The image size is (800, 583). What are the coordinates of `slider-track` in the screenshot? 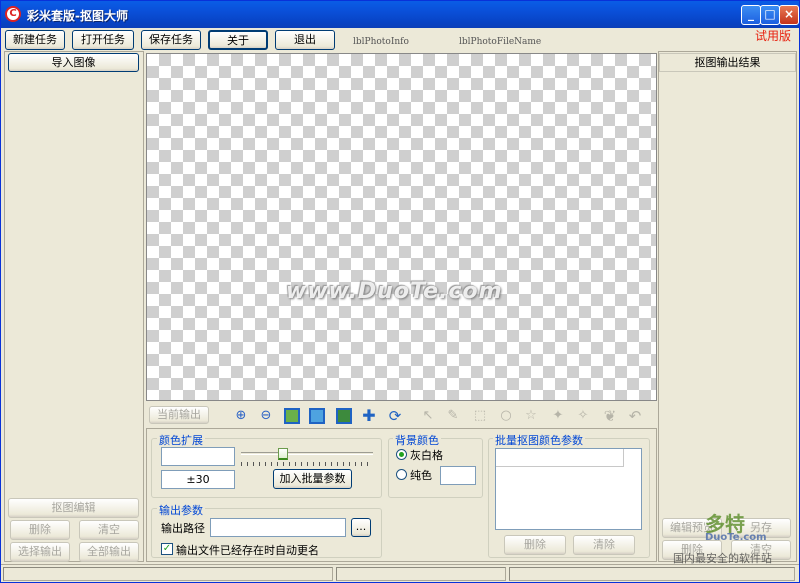 It's located at (307, 453).